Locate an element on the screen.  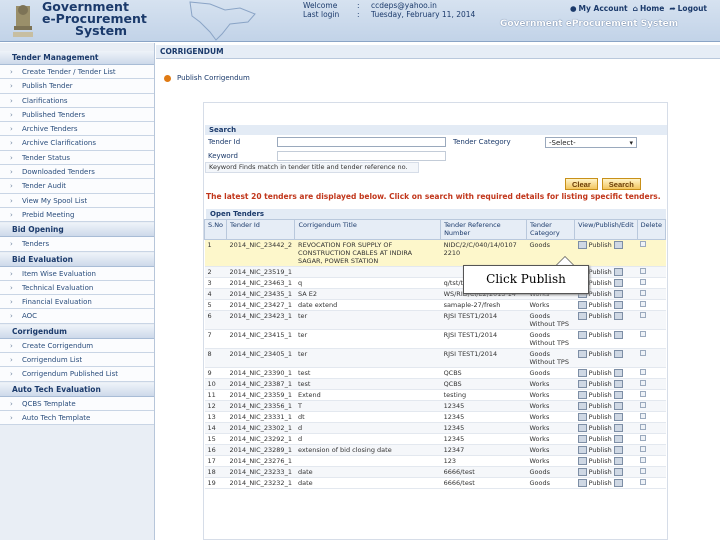
home-link: ⌂ Home is located at coordinates (649, 8).